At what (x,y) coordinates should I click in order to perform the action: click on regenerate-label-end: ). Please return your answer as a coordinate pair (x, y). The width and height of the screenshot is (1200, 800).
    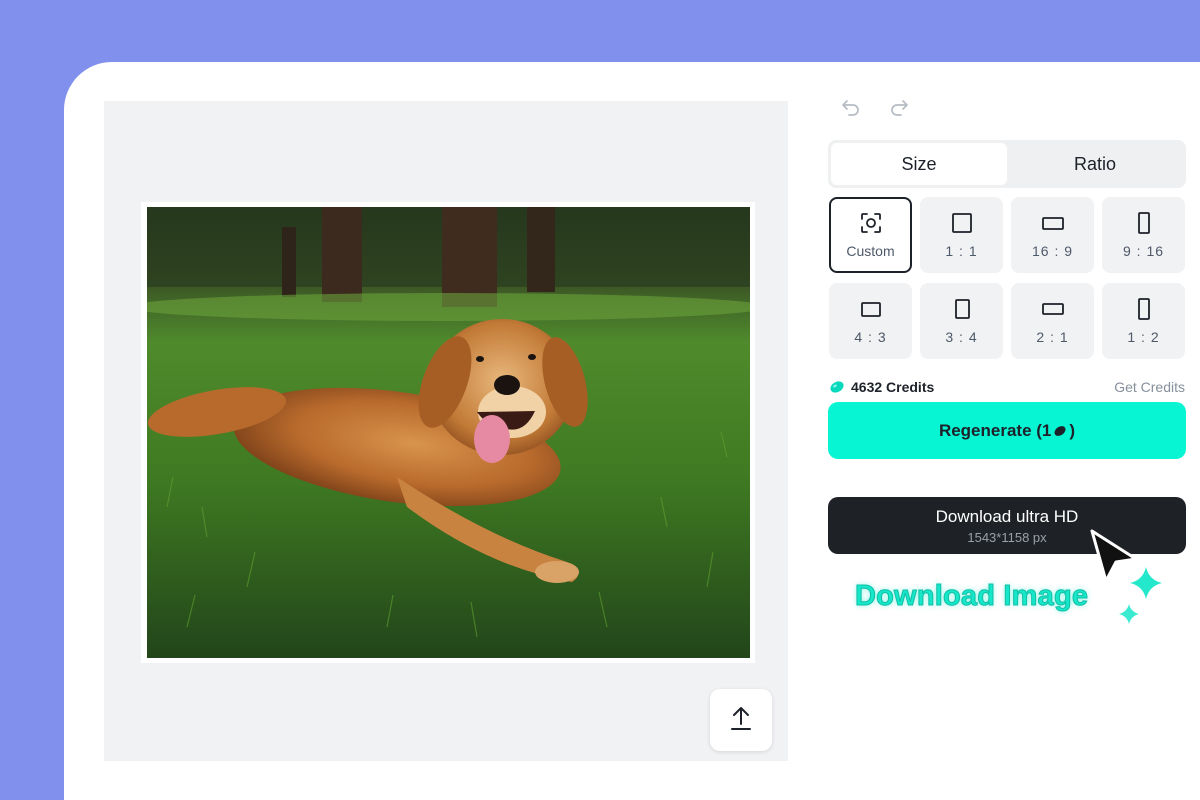
    Looking at the image, I should click on (1072, 430).